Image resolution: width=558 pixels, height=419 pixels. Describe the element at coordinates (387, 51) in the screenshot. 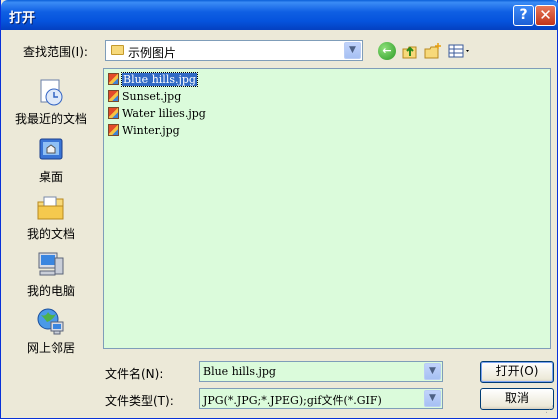

I see `back-icon: ←` at that location.